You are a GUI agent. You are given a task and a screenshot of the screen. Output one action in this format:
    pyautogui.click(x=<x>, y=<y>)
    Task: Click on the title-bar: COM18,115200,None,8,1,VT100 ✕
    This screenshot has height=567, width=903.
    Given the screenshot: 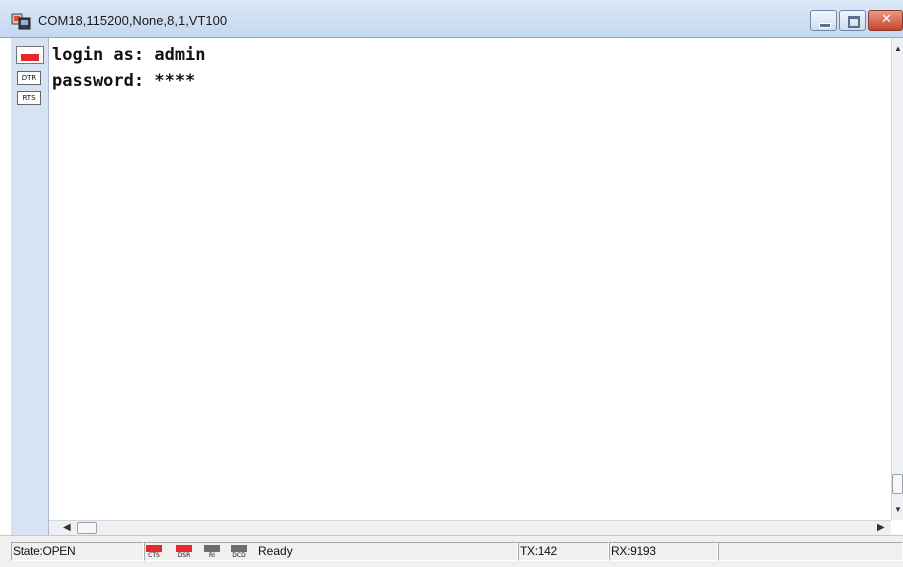 What is the action you would take?
    pyautogui.click(x=451, y=19)
    